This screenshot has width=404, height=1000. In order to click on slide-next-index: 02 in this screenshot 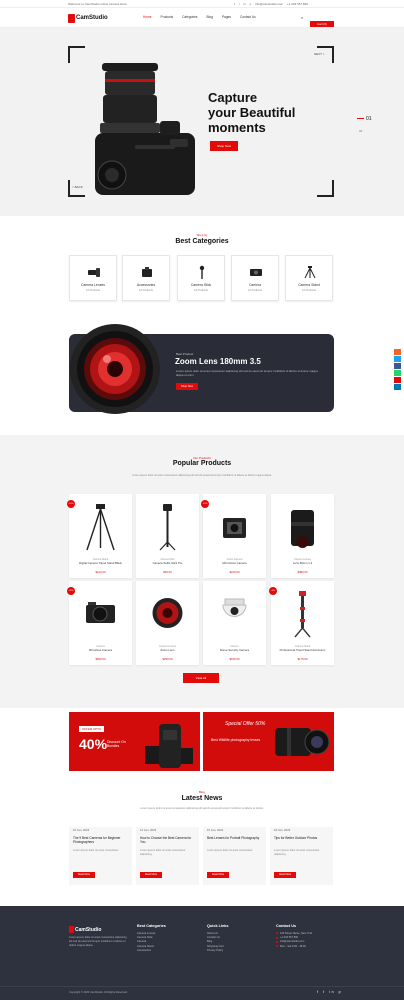, I will do `click(360, 131)`.